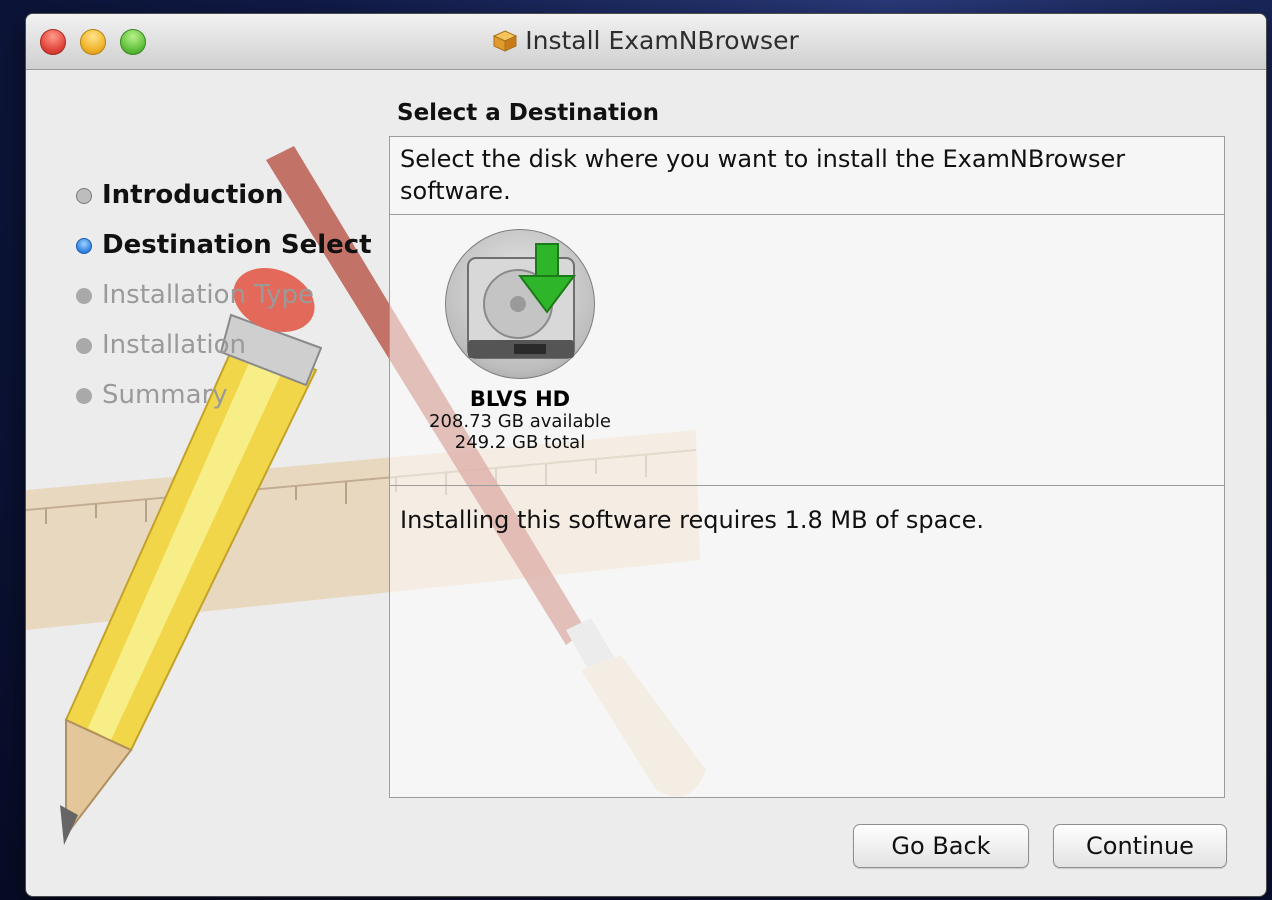  Describe the element at coordinates (505, 41) in the screenshot. I see `package-icon` at that location.